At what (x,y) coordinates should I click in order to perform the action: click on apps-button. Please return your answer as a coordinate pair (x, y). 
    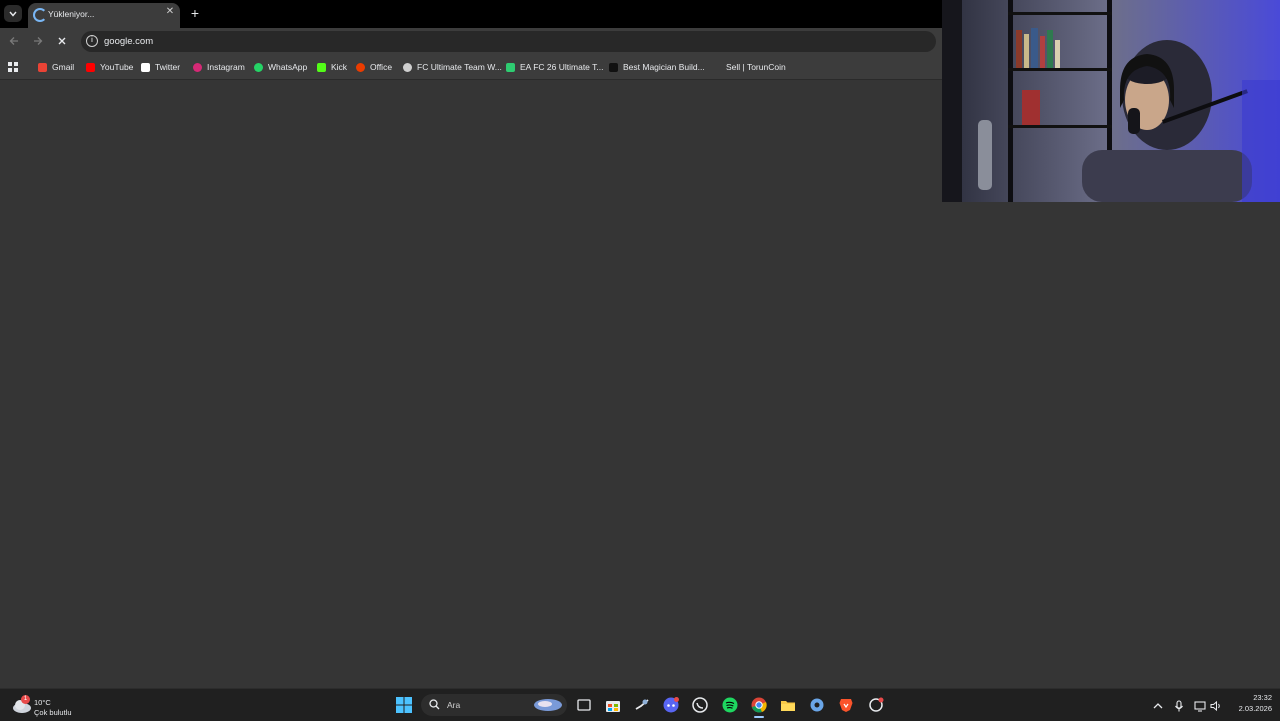
    Looking at the image, I should click on (13, 67).